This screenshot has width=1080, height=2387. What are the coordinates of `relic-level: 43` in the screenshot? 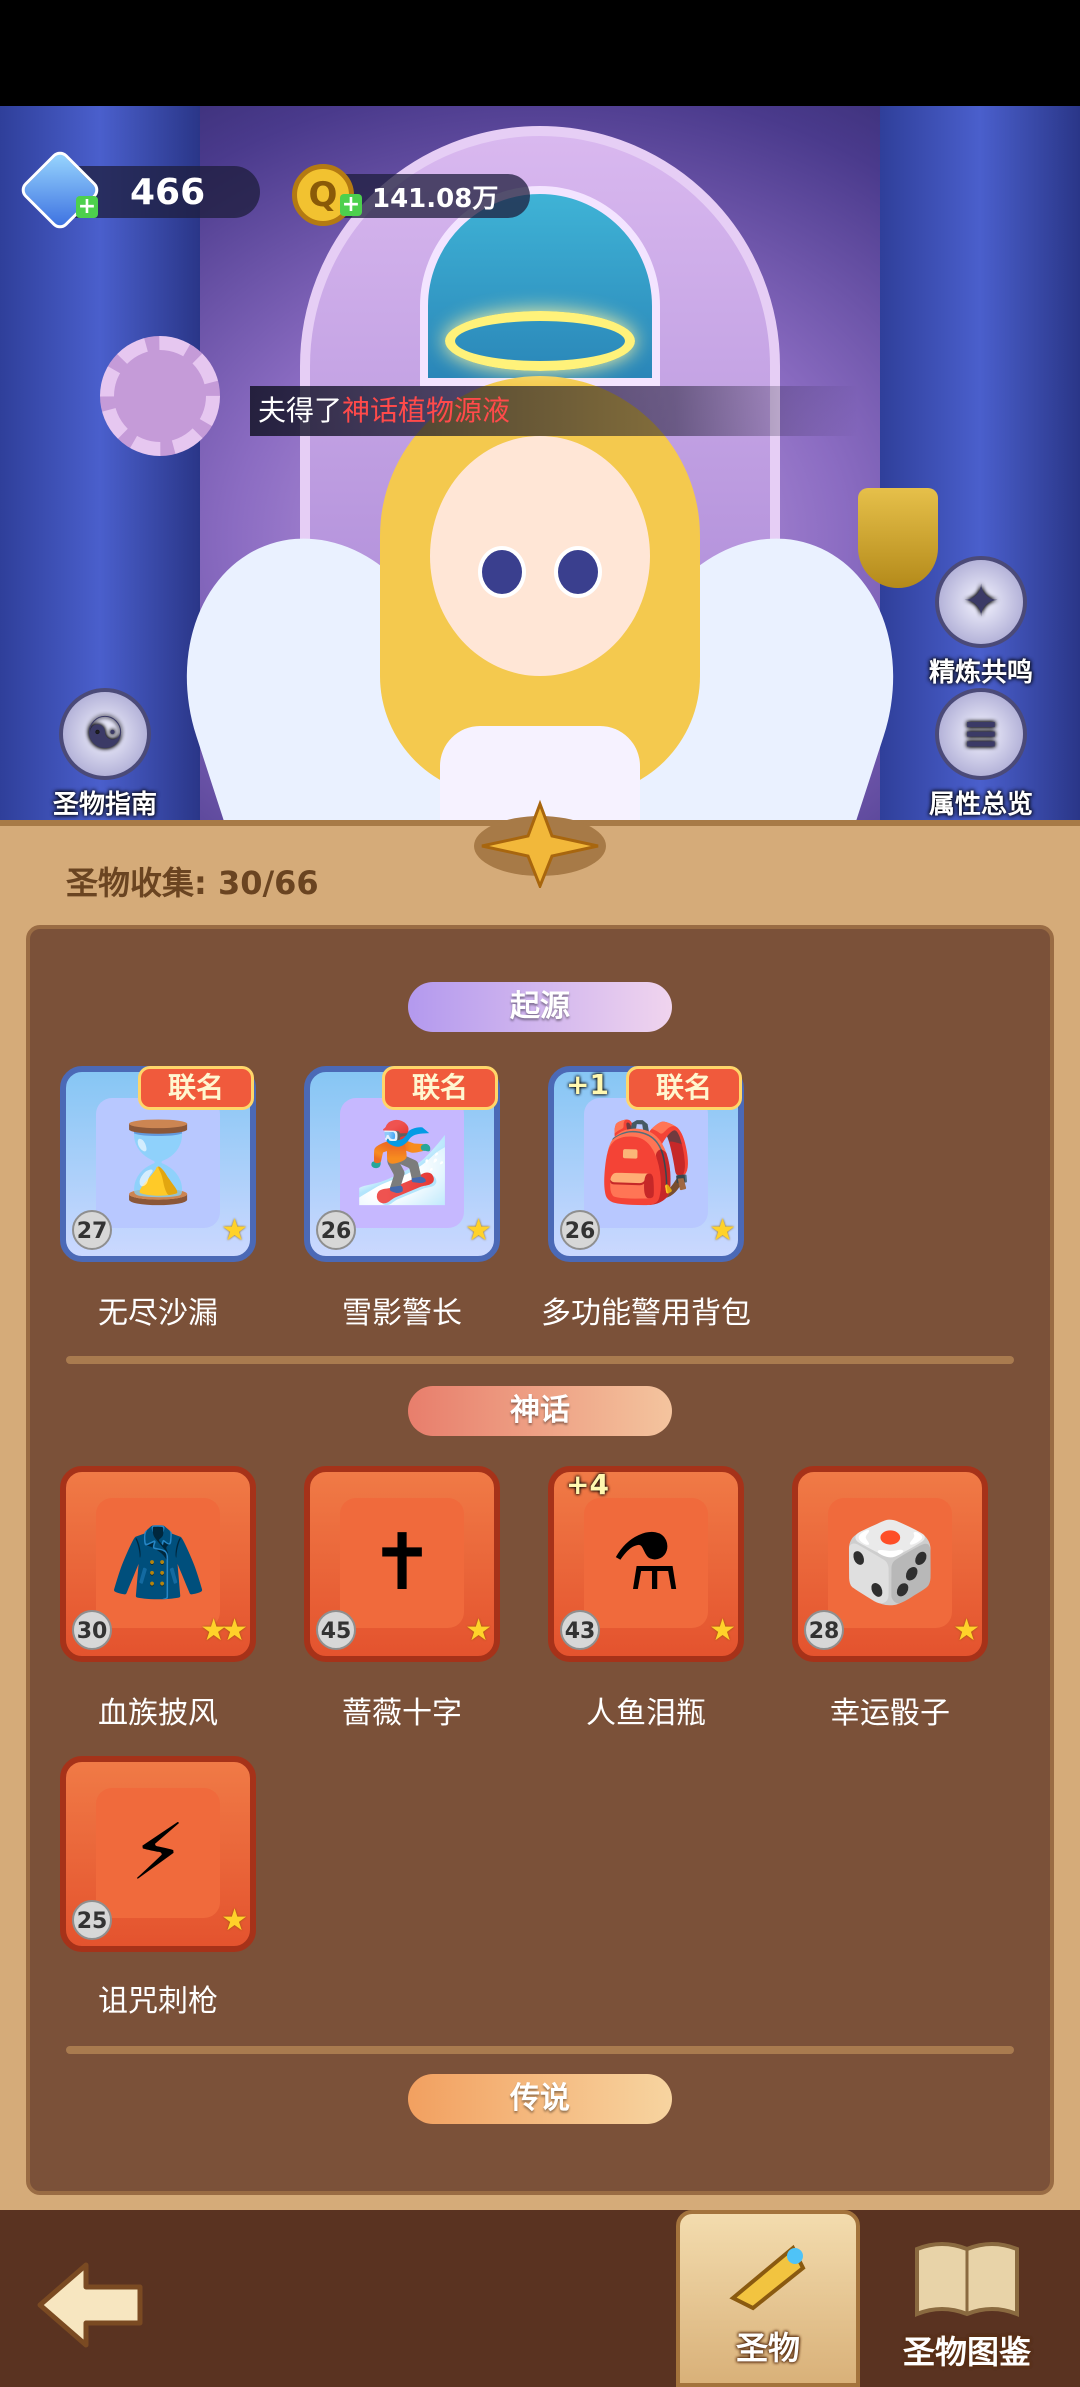 It's located at (580, 1630).